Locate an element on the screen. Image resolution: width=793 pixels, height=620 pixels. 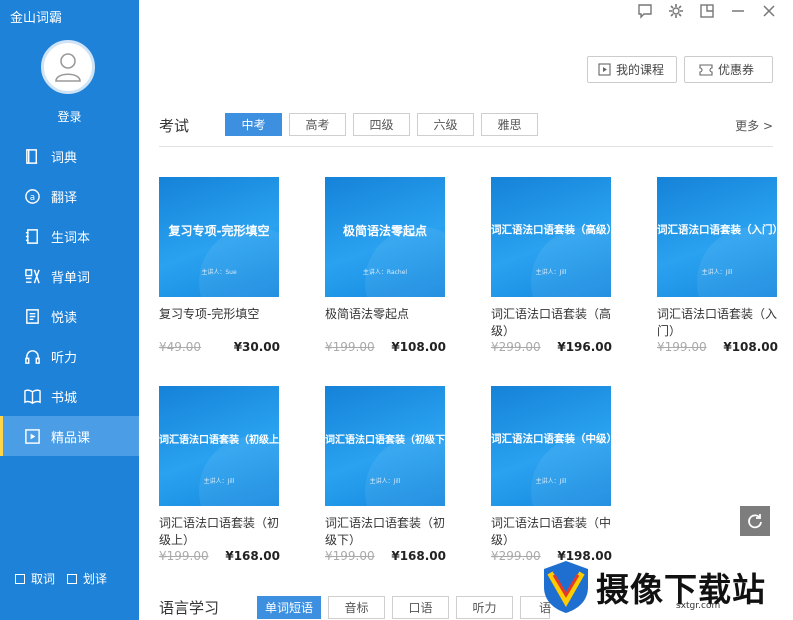
open-book-icon is located at coordinates (32, 396).